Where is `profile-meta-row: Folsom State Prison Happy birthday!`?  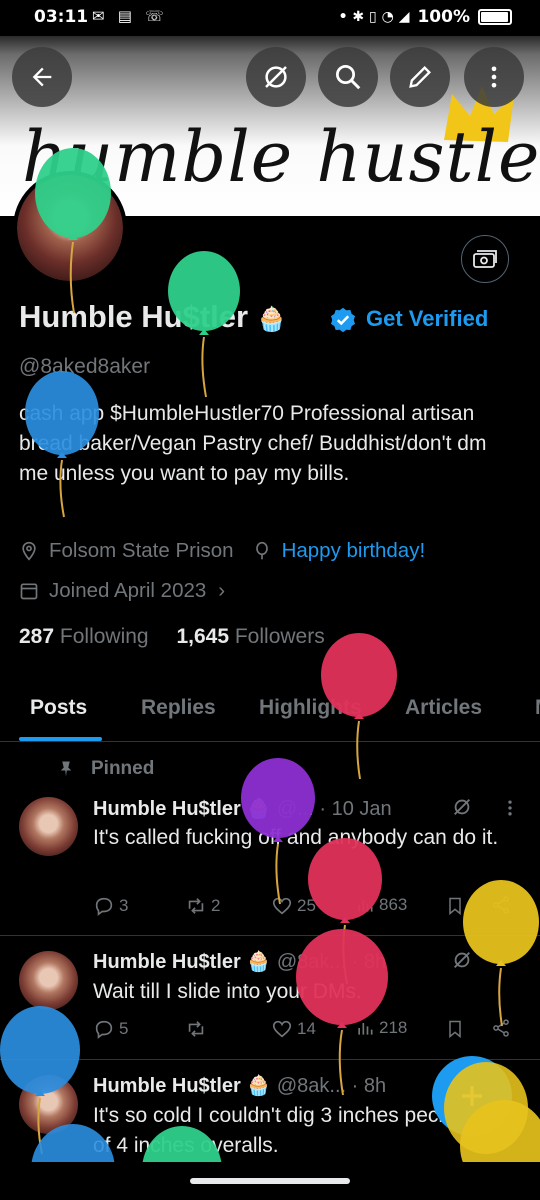
profile-meta-row: Folsom State Prison Happy birthday! is located at coordinates (222, 551).